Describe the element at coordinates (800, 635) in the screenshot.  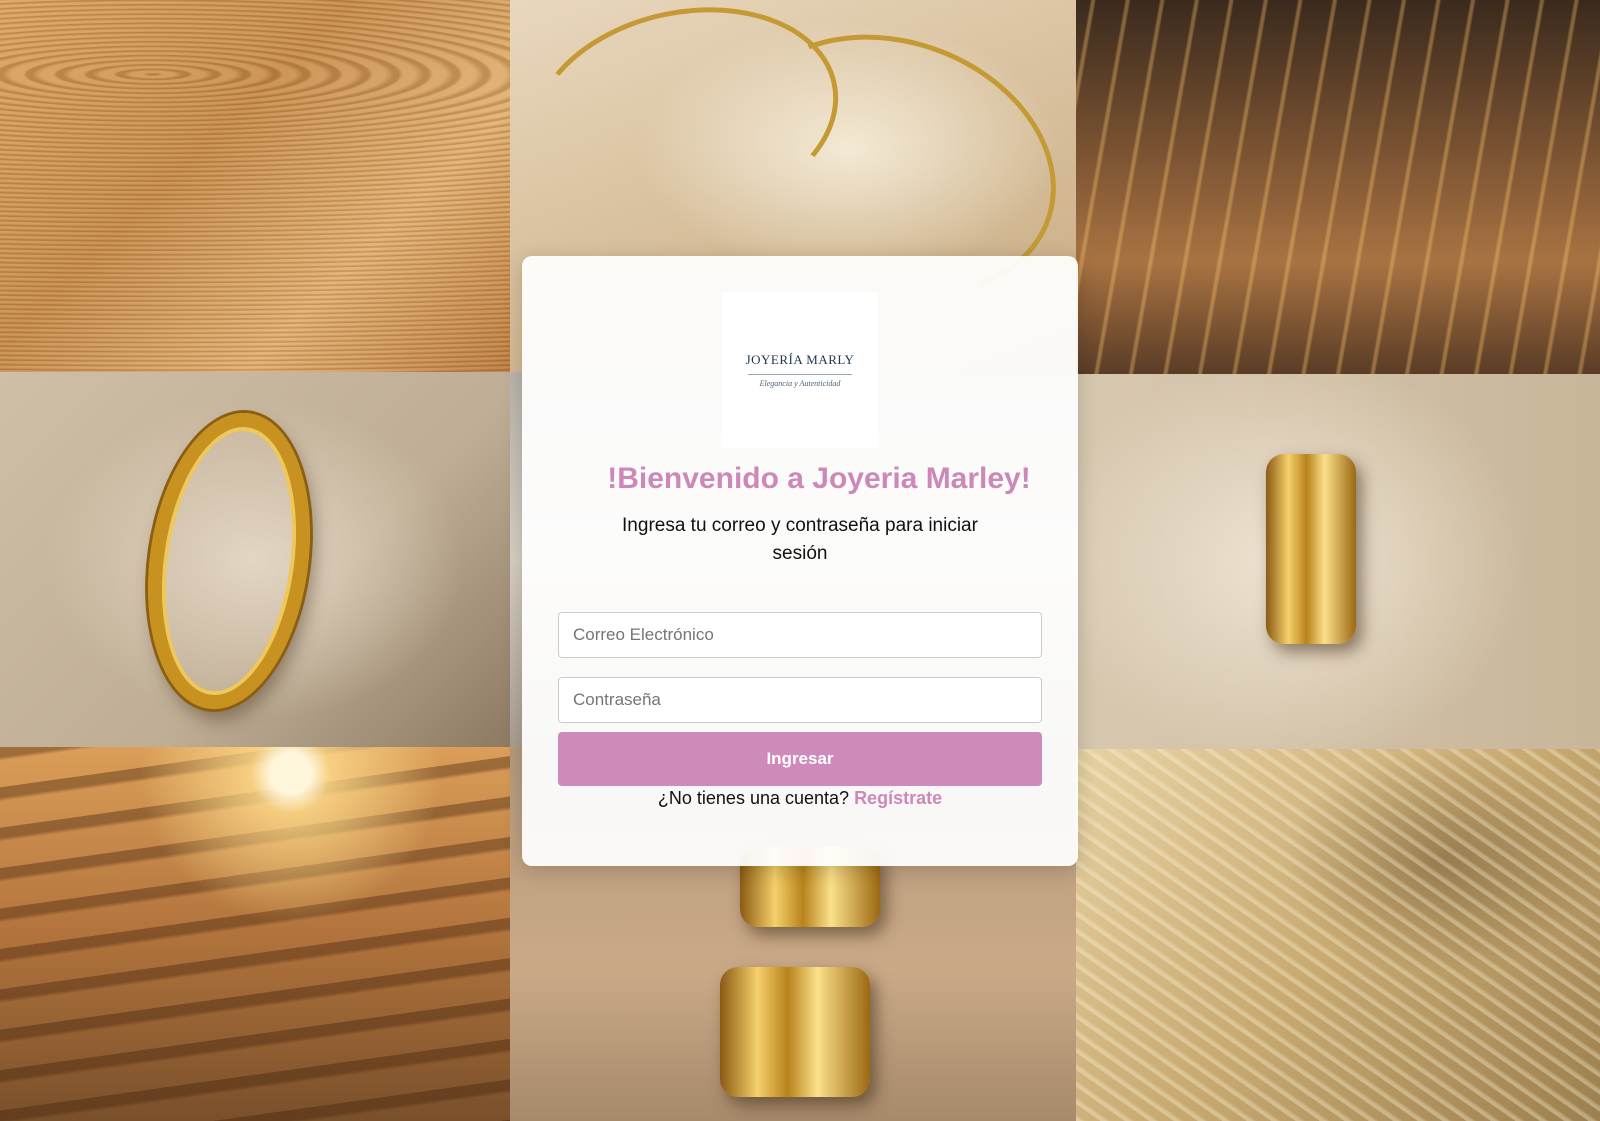
I see `email-field` at that location.